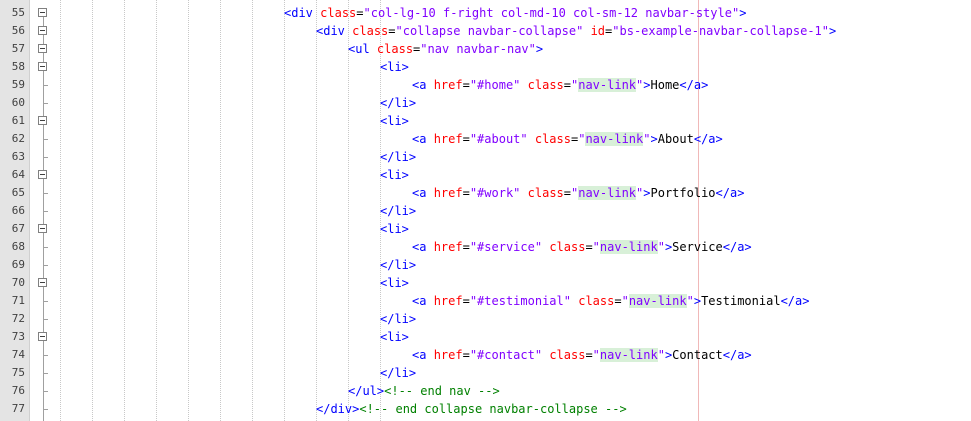 This screenshot has width=971, height=421. I want to click on code-line: 73 <li>, so click(485, 337).